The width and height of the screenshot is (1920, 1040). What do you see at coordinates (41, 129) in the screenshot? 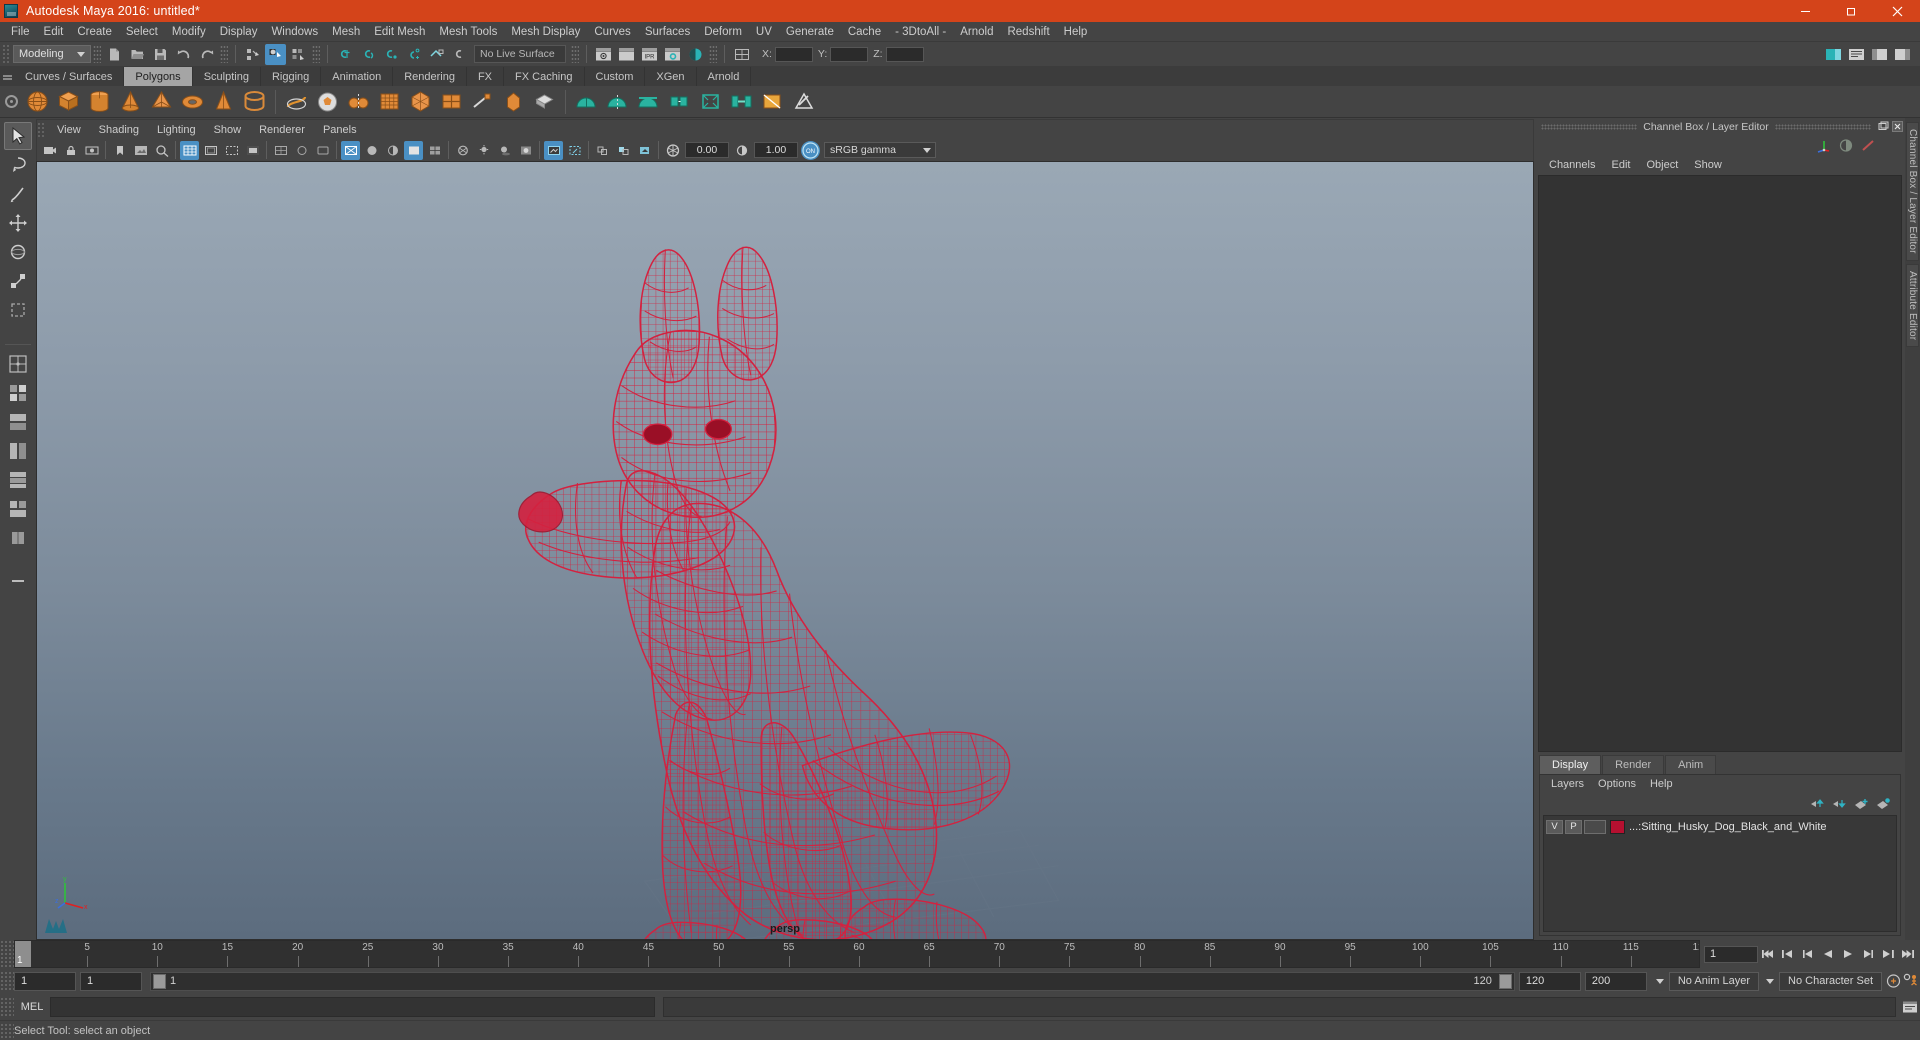
I see `viewport-gripper` at bounding box center [41, 129].